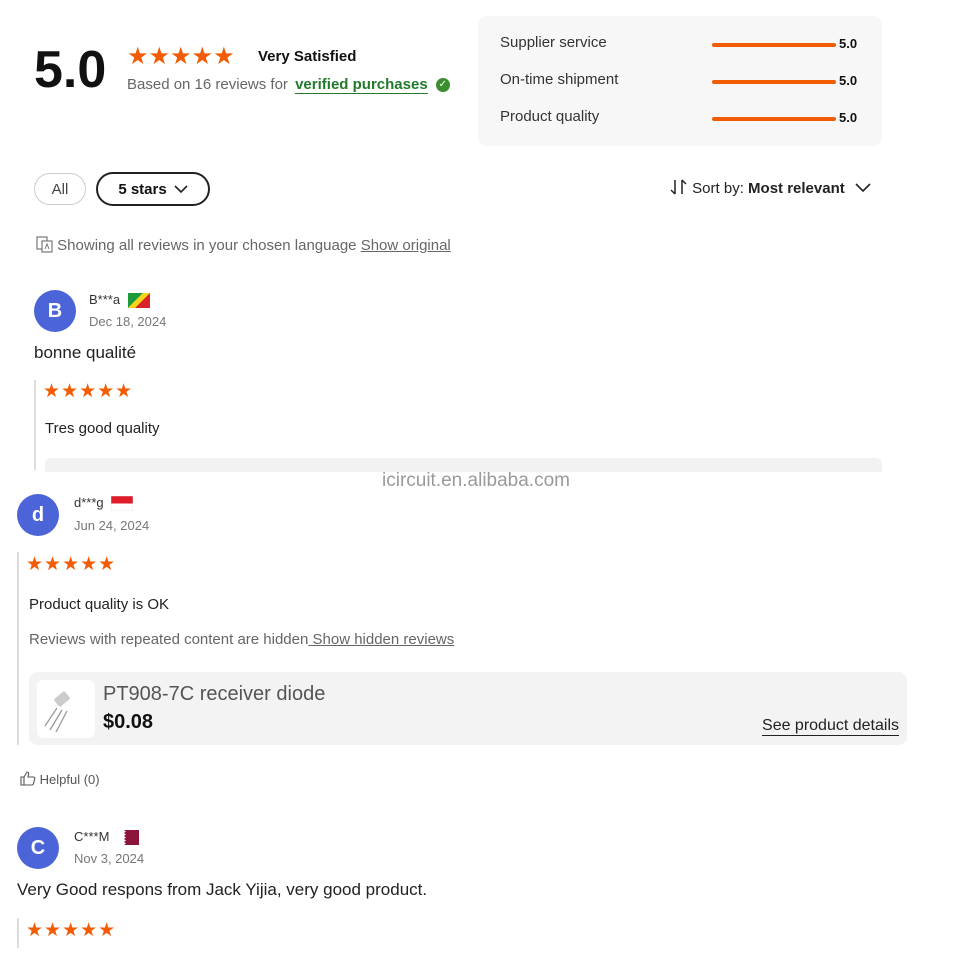 This screenshot has height=960, width=960. What do you see at coordinates (122, 504) in the screenshot?
I see `flag-indonesia-icon` at bounding box center [122, 504].